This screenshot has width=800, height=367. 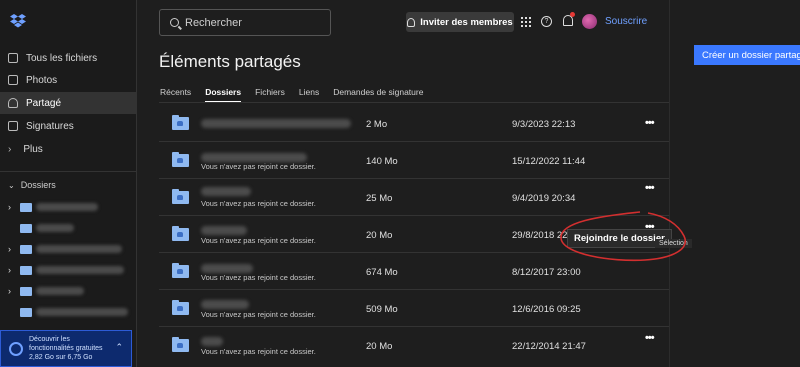 What do you see at coordinates (175, 95) in the screenshot?
I see `tab-recents: Récents` at bounding box center [175, 95].